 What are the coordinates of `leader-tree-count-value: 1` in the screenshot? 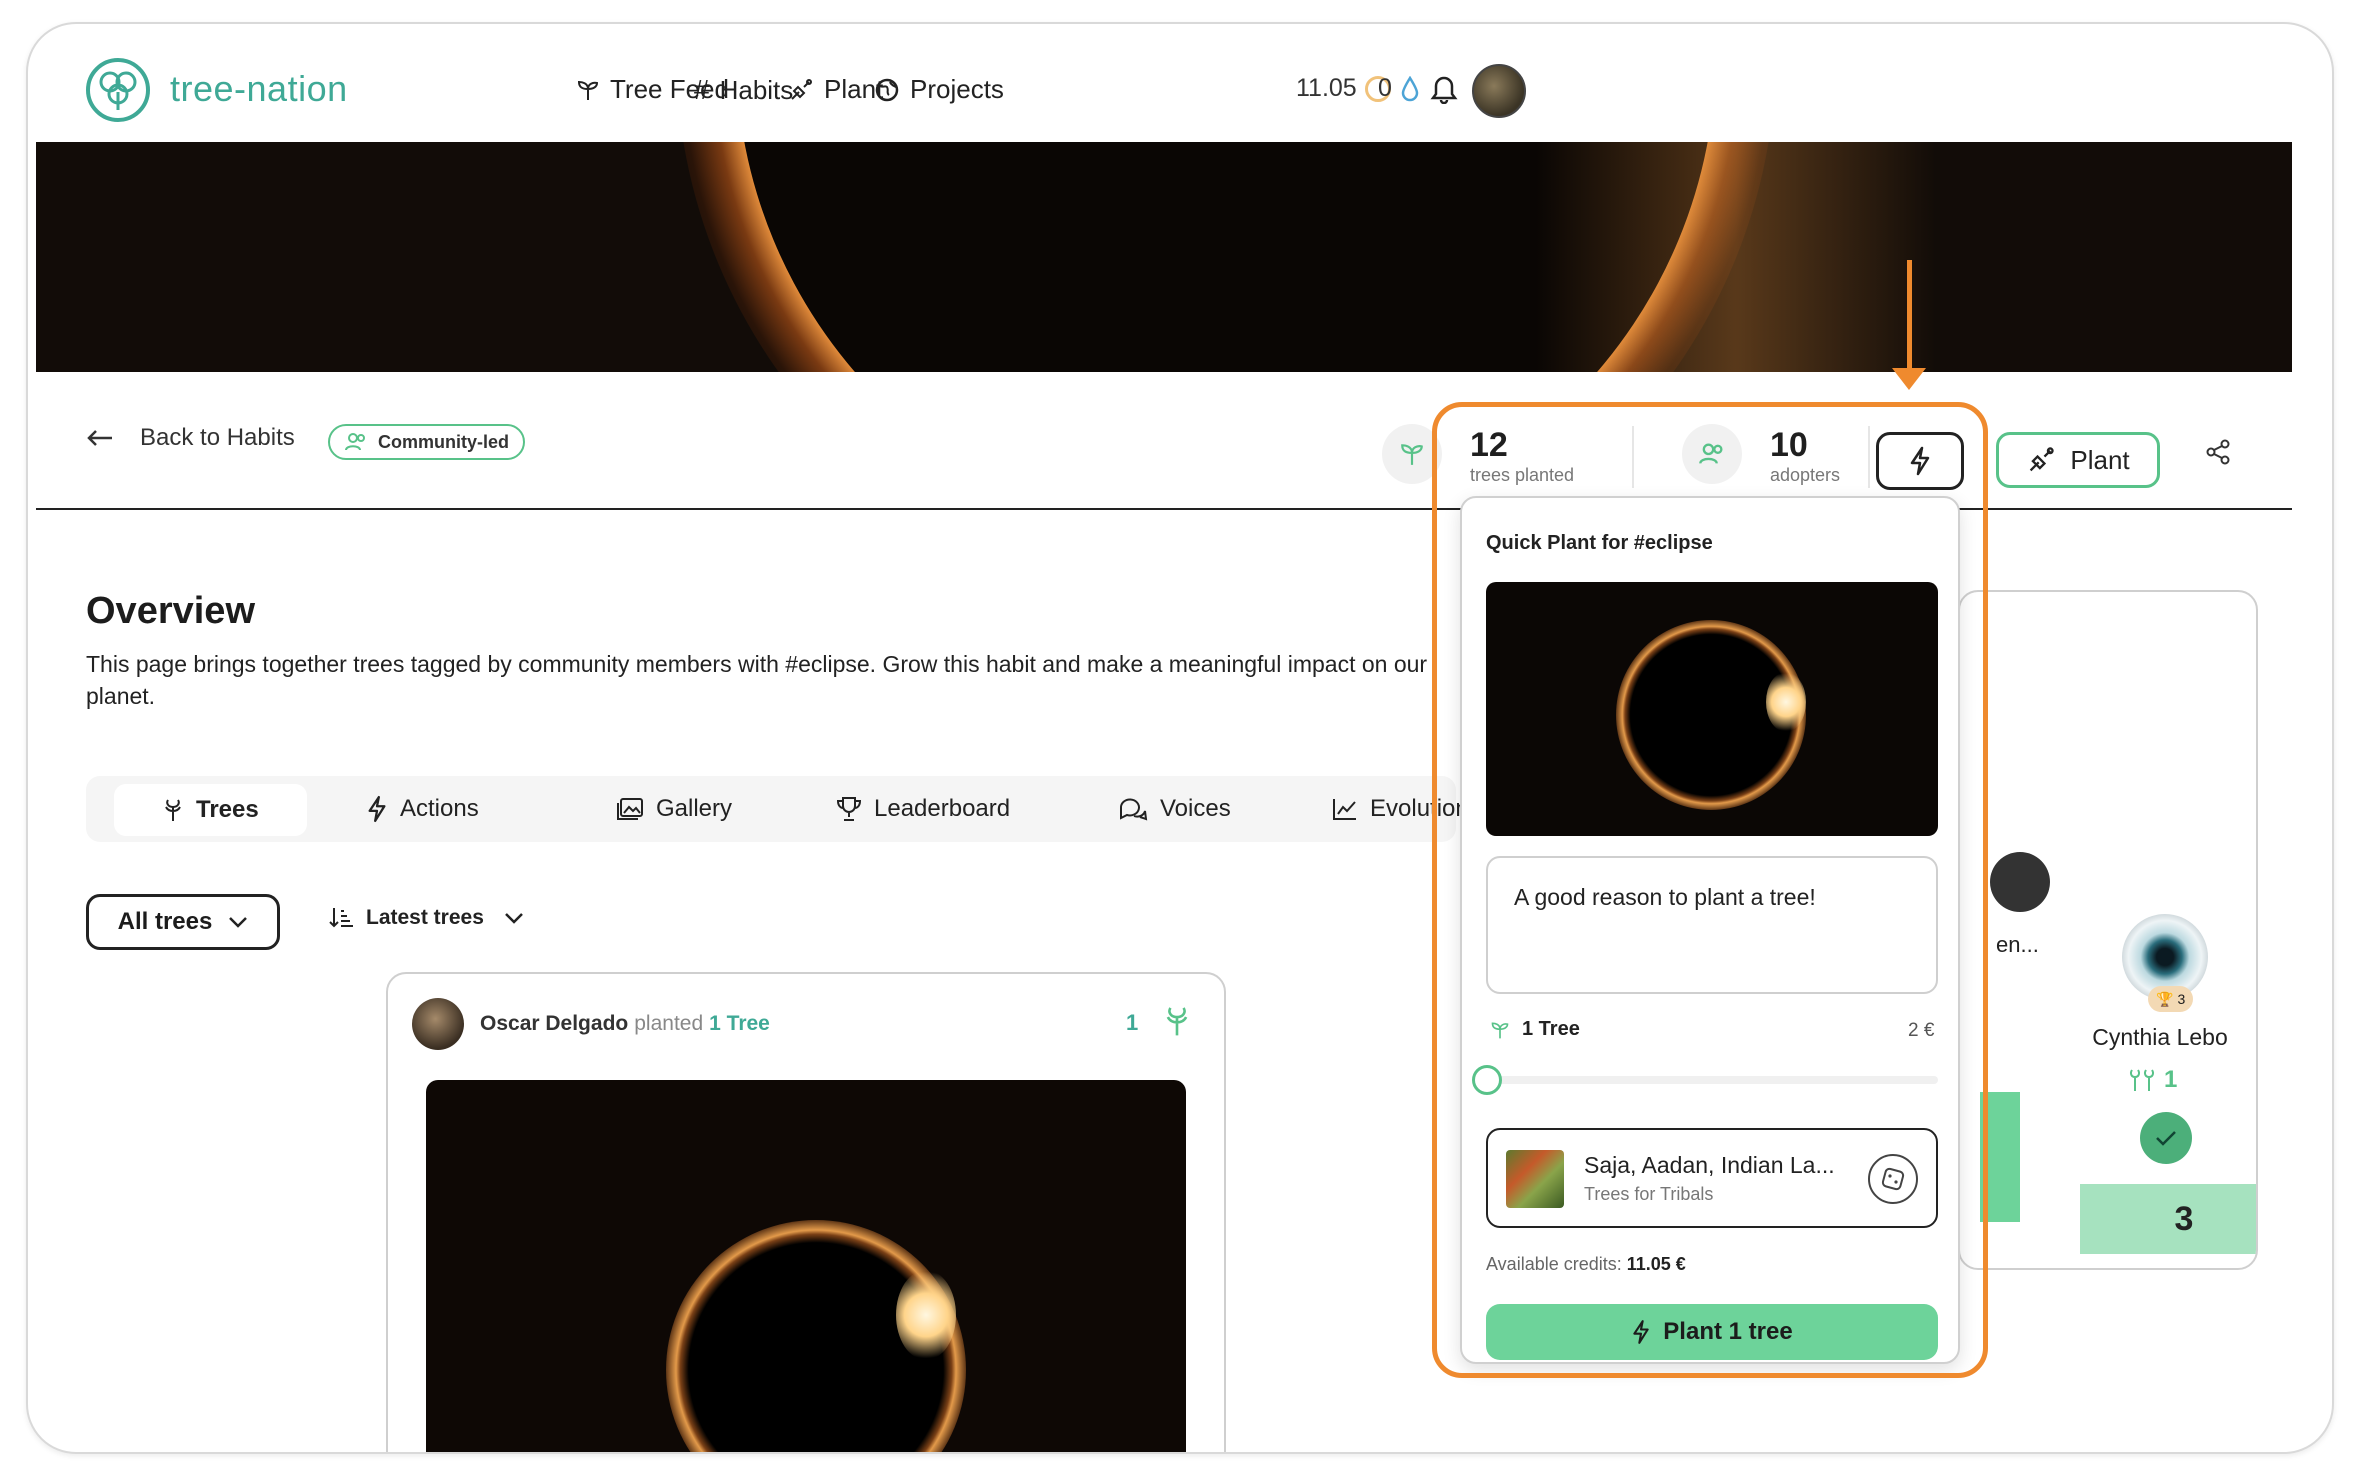 It's located at (2171, 1079).